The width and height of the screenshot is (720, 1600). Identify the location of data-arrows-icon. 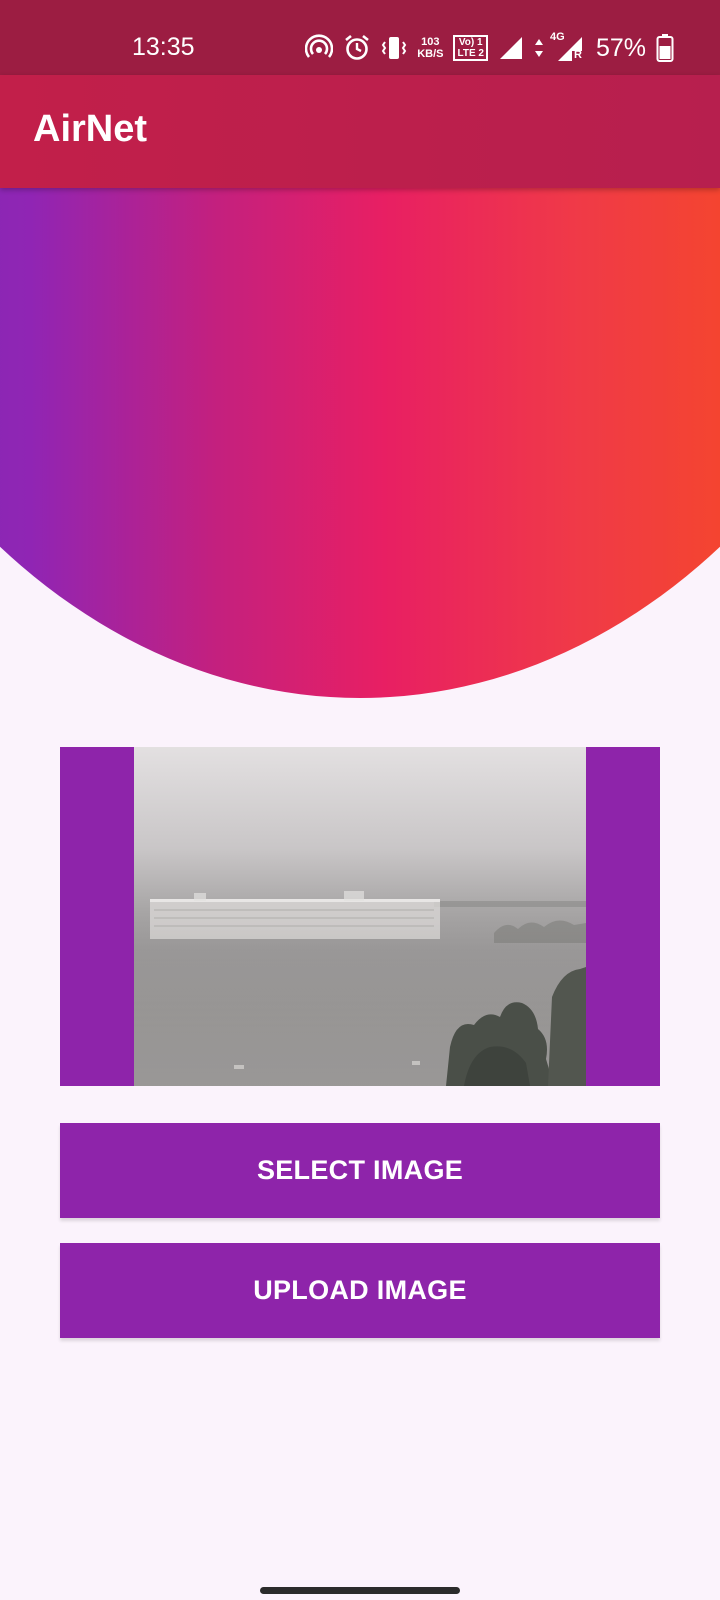
(539, 48).